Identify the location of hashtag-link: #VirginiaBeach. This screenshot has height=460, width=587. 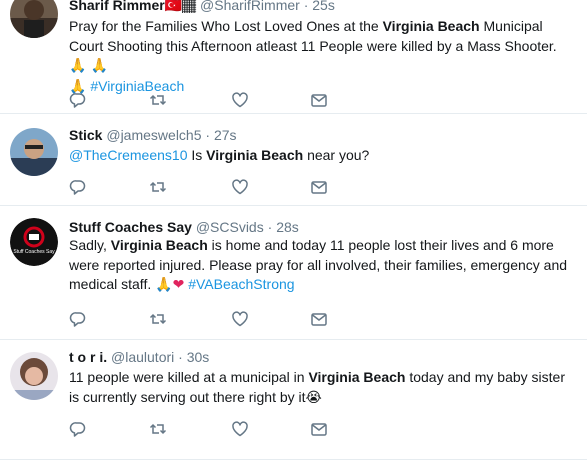
(137, 86).